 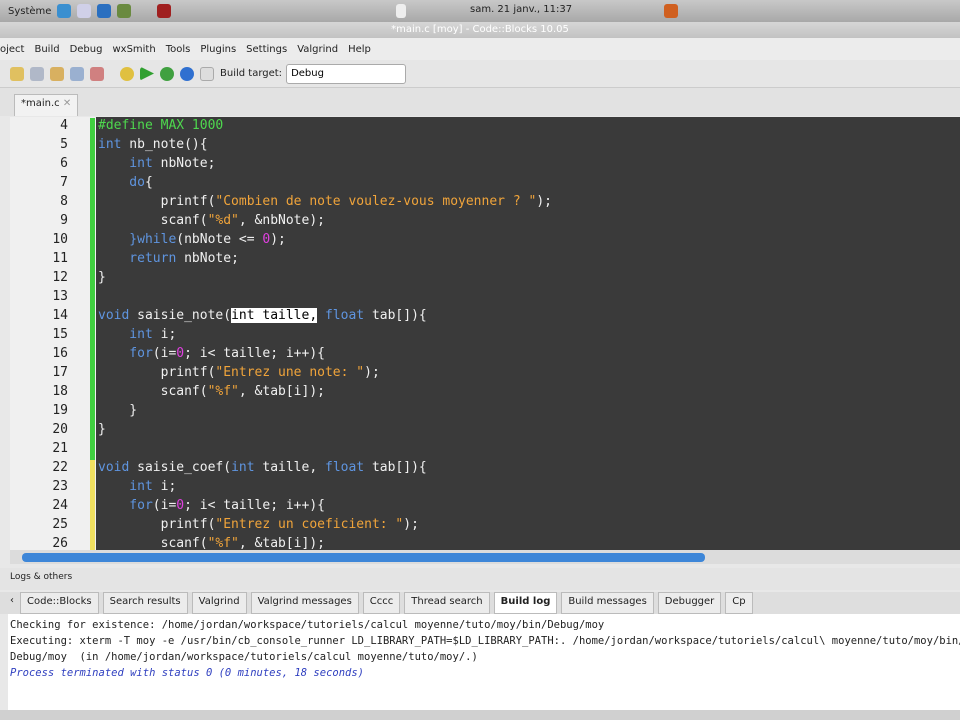 I want to click on code-token: float, so click(x=345, y=467).